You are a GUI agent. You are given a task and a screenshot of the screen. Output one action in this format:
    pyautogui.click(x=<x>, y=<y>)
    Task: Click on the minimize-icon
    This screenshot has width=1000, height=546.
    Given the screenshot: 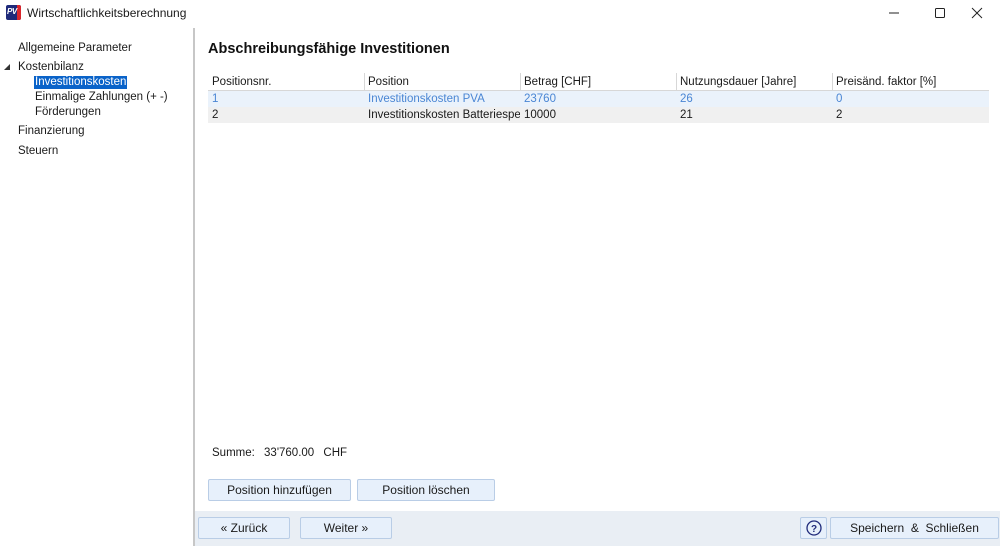 What is the action you would take?
    pyautogui.click(x=894, y=13)
    